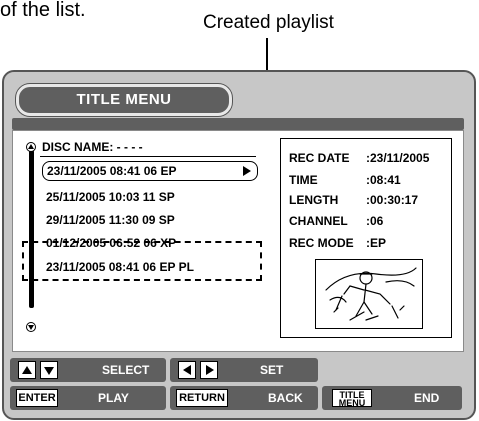 The height and width of the screenshot is (421, 479). I want to click on end-label: END, so click(427, 398).